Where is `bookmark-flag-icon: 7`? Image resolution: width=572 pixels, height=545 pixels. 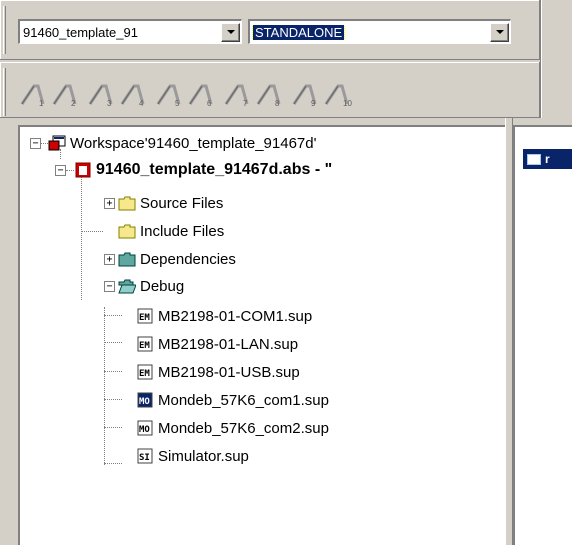 bookmark-flag-icon: 7 is located at coordinates (236, 96).